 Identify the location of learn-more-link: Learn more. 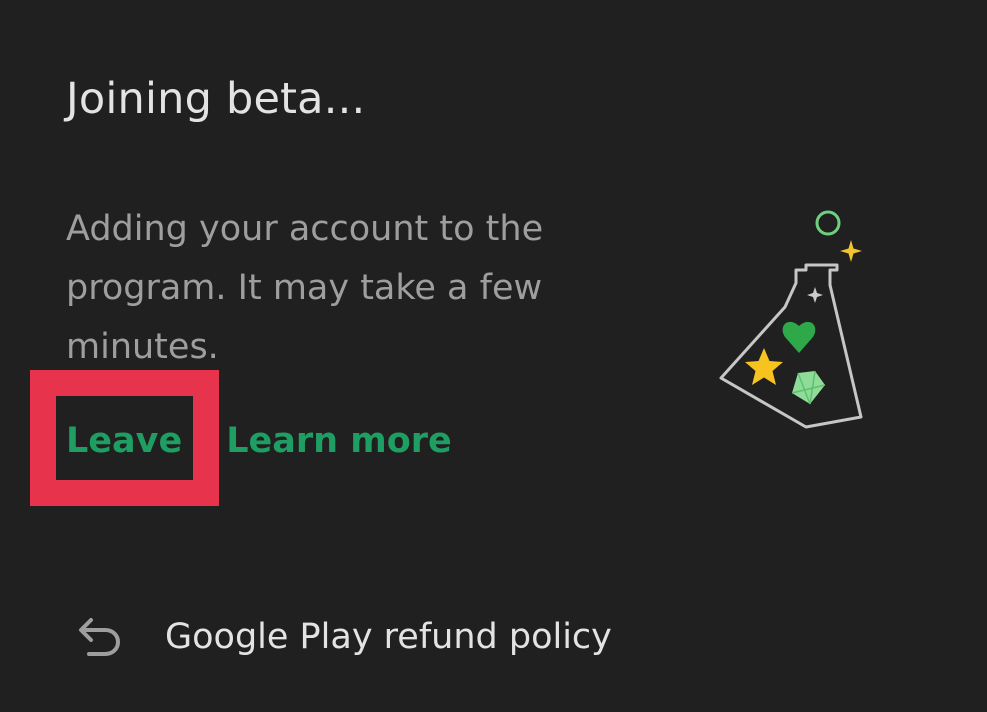
(339, 441).